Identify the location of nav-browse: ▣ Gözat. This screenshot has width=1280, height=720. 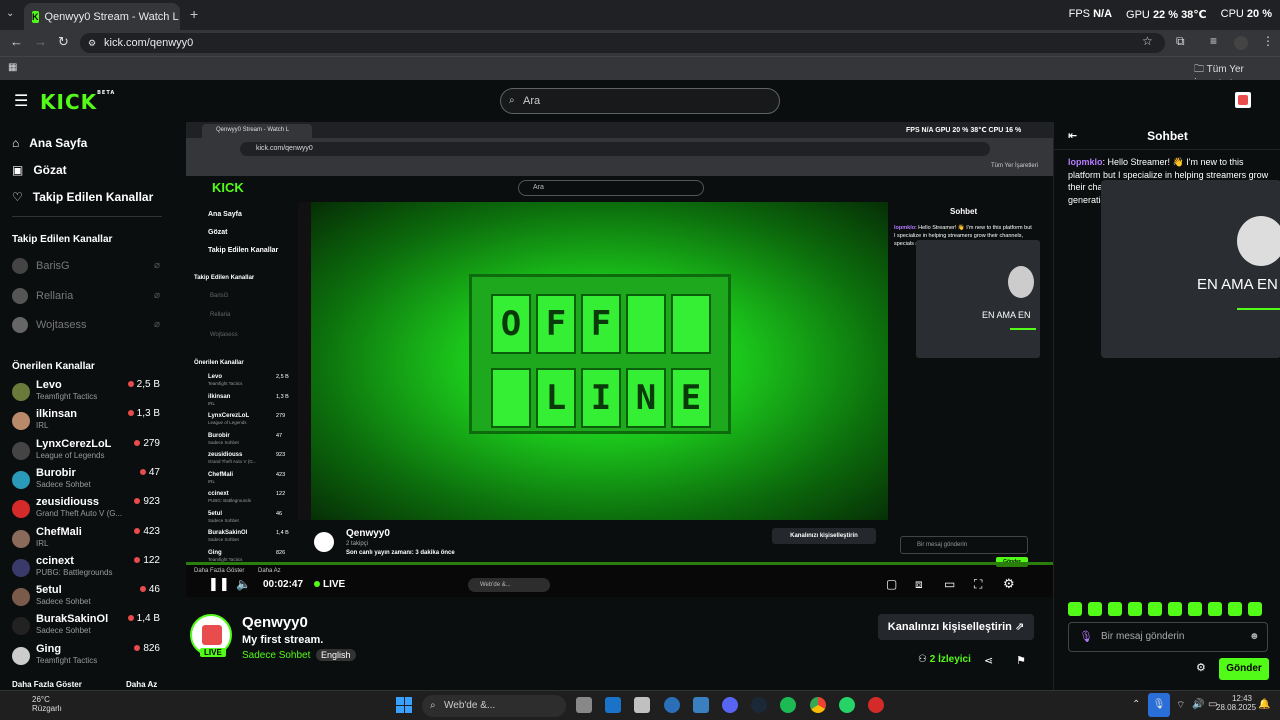
(39, 170).